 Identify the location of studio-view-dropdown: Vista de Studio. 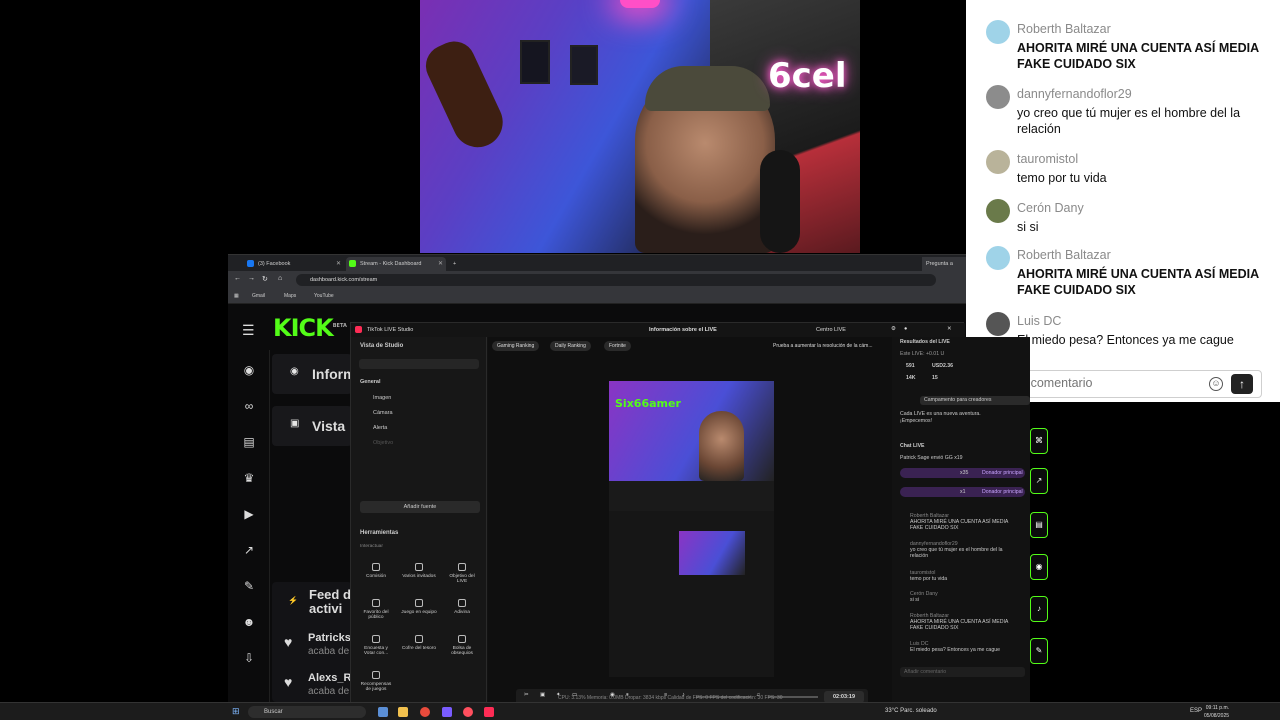
(381, 346).